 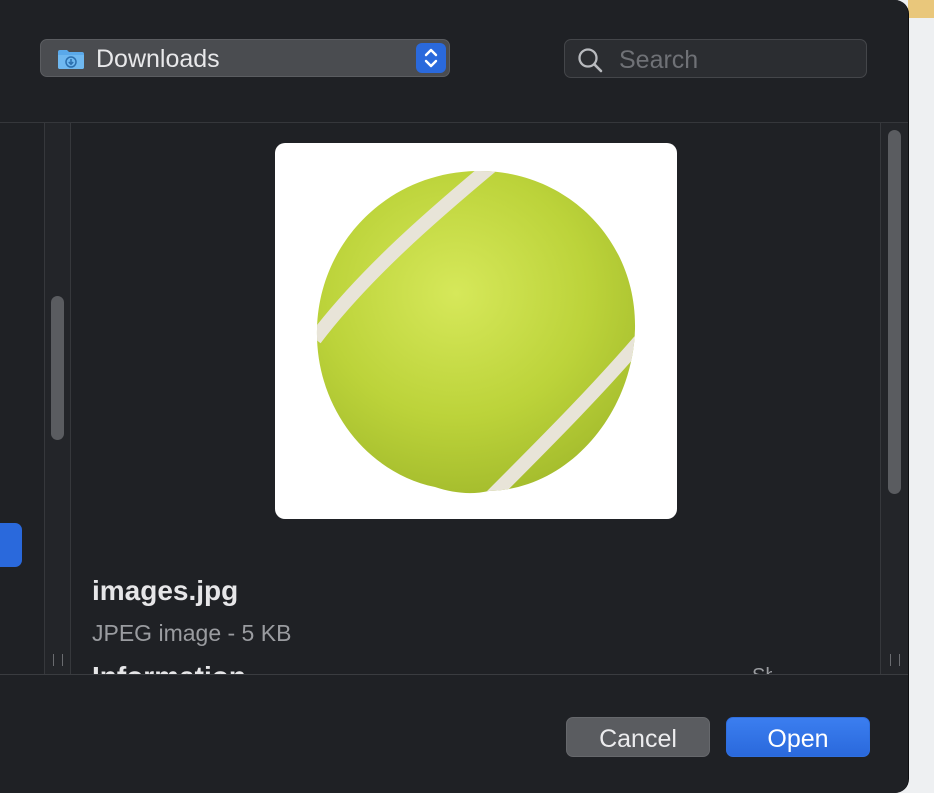 What do you see at coordinates (590, 60) in the screenshot?
I see `search-icon` at bounding box center [590, 60].